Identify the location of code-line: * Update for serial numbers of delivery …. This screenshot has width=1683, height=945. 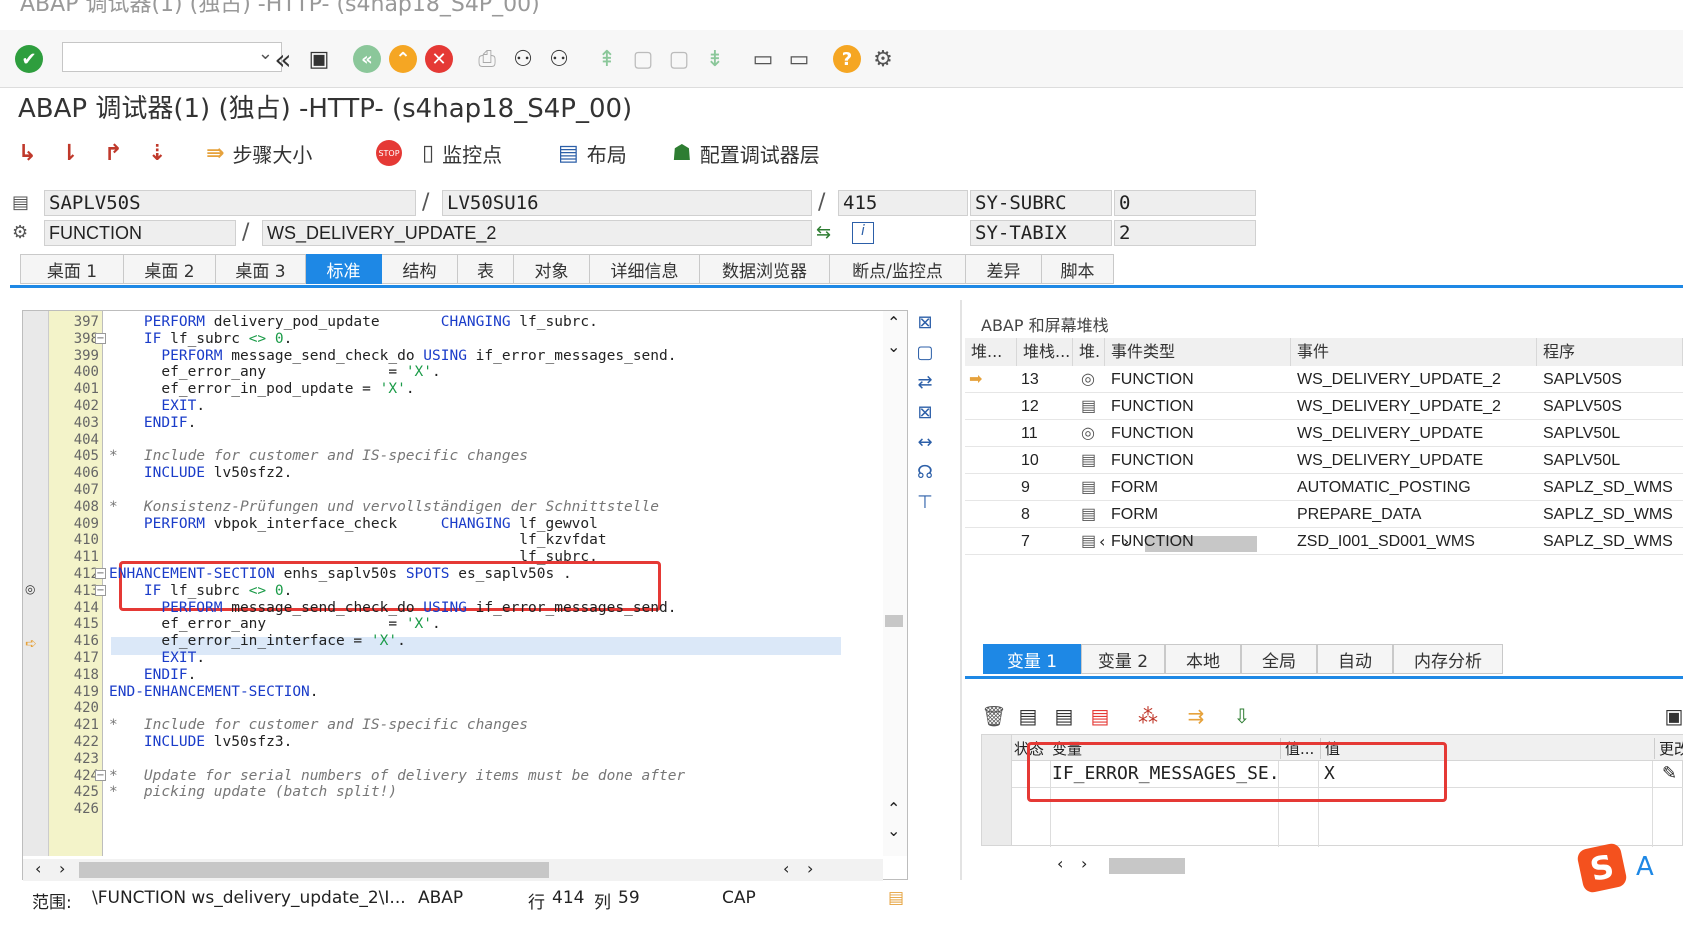
(397, 776).